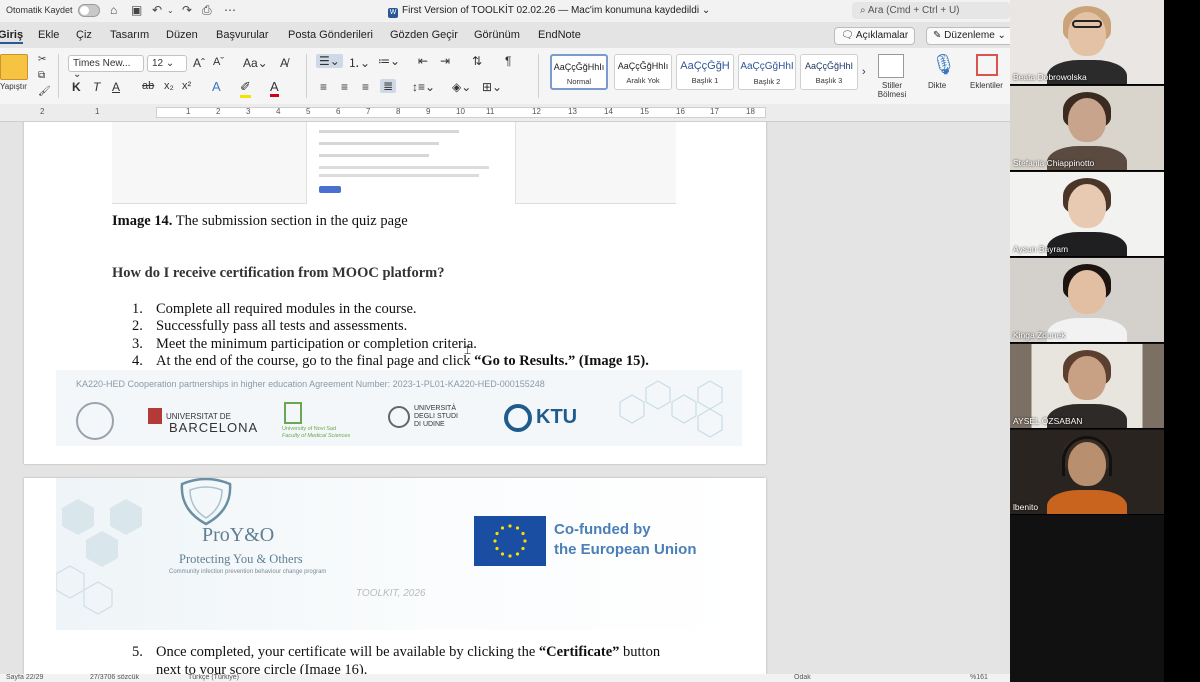 The width and height of the screenshot is (1200, 682). What do you see at coordinates (129, 35) in the screenshot?
I see `tab-tasarim: Tasarım` at bounding box center [129, 35].